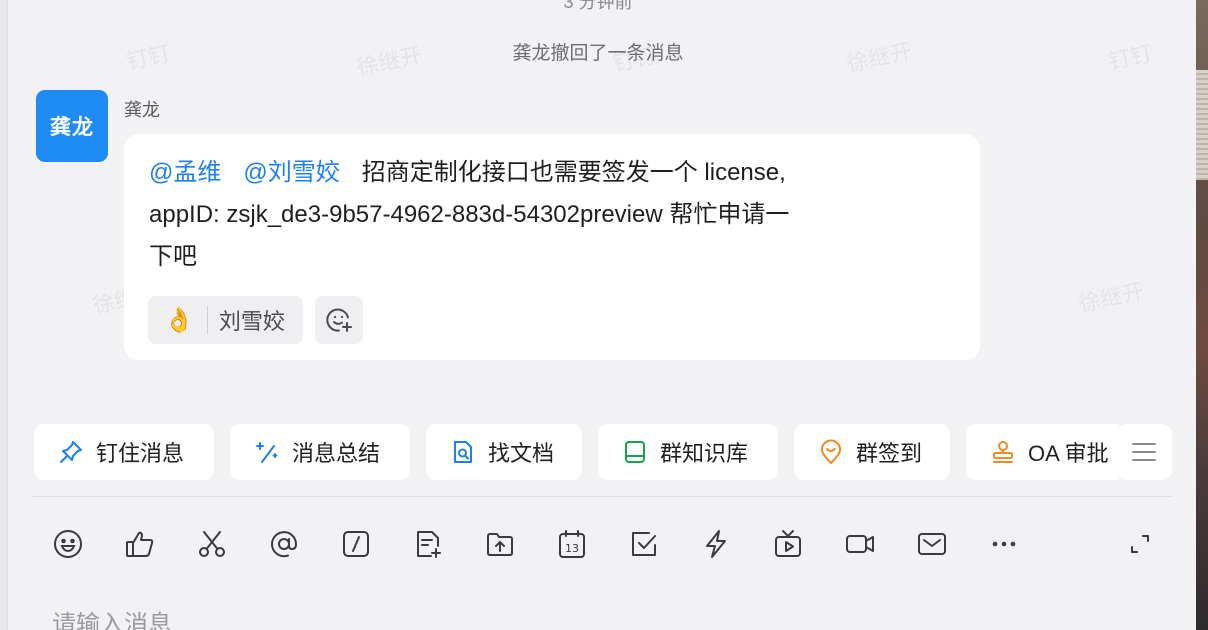  Describe the element at coordinates (1202, 125) in the screenshot. I see `background-window-snippet` at that location.